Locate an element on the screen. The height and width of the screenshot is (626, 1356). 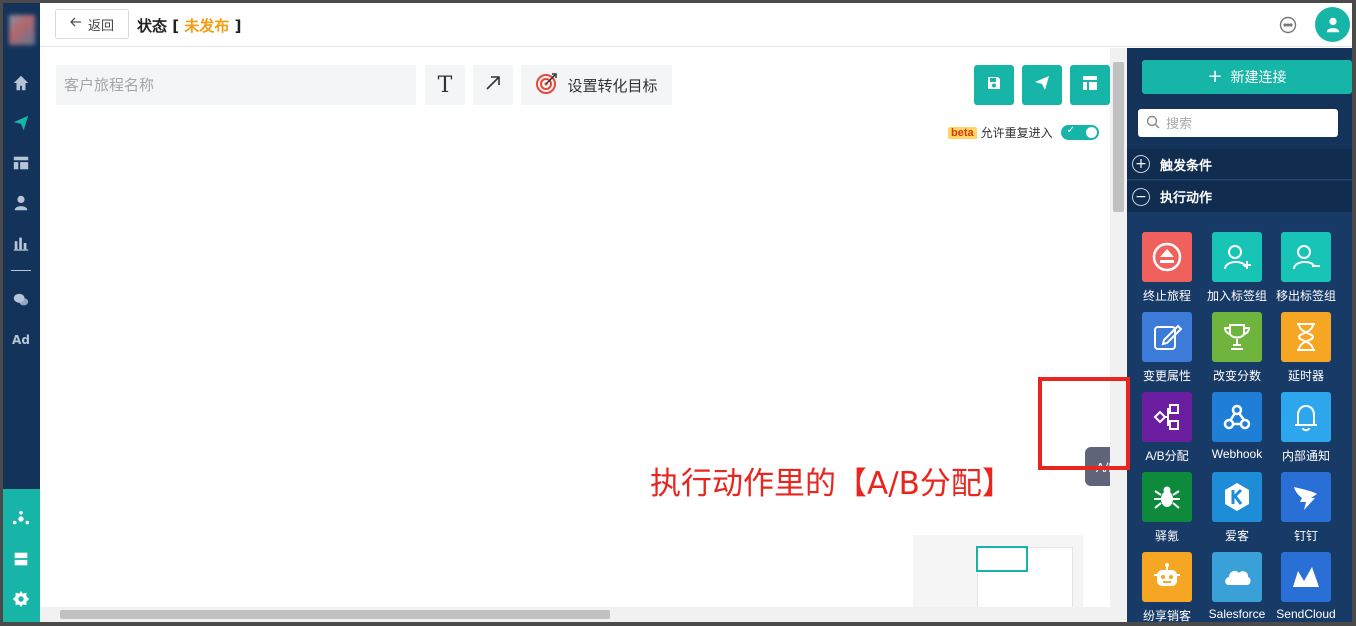
eject-icon is located at coordinates (1167, 257).